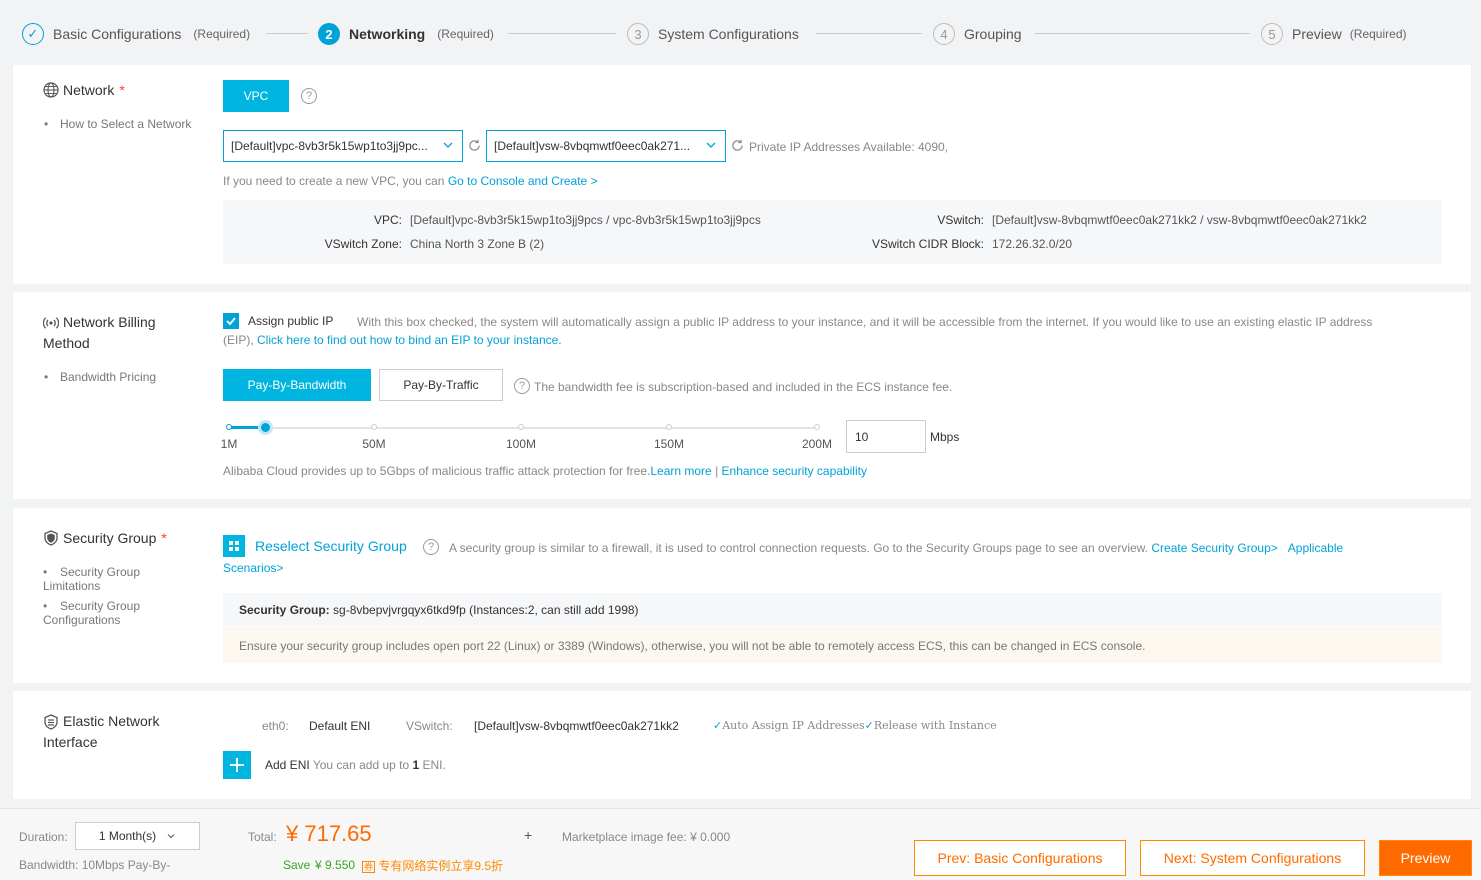  What do you see at coordinates (713, 34) in the screenshot?
I see `step-system: 3 System Configurations` at bounding box center [713, 34].